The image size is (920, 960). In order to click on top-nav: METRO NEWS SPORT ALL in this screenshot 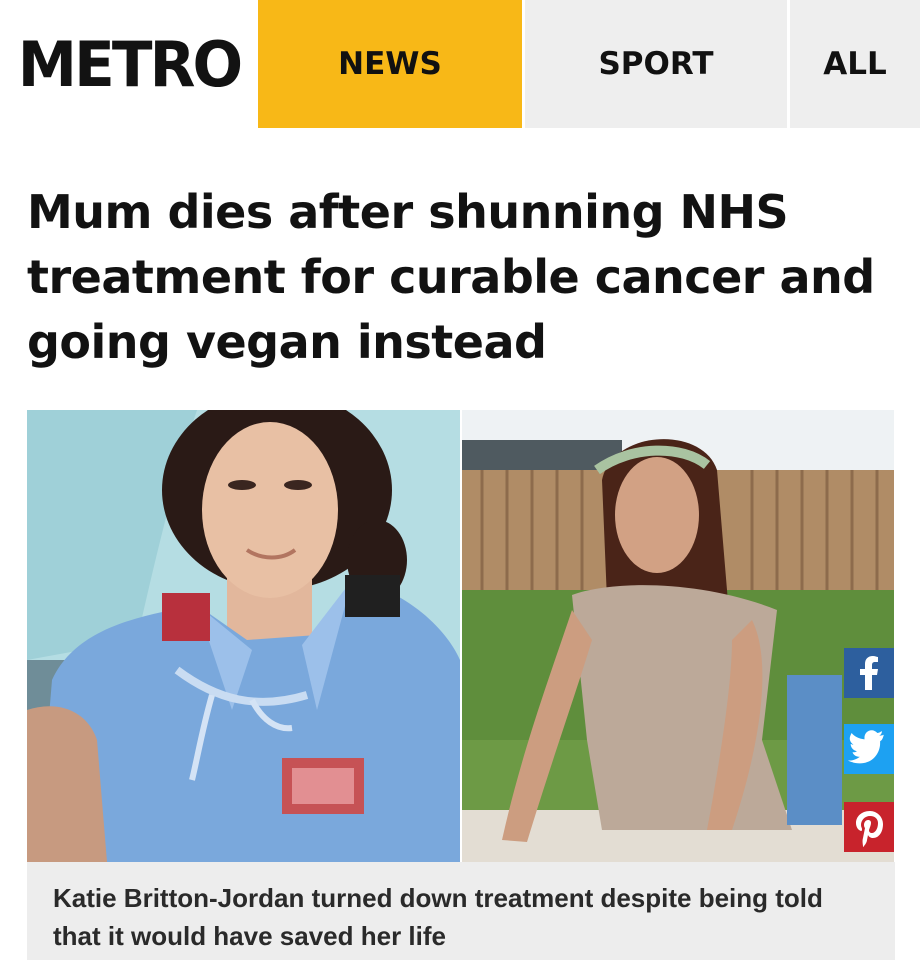, I will do `click(460, 64)`.